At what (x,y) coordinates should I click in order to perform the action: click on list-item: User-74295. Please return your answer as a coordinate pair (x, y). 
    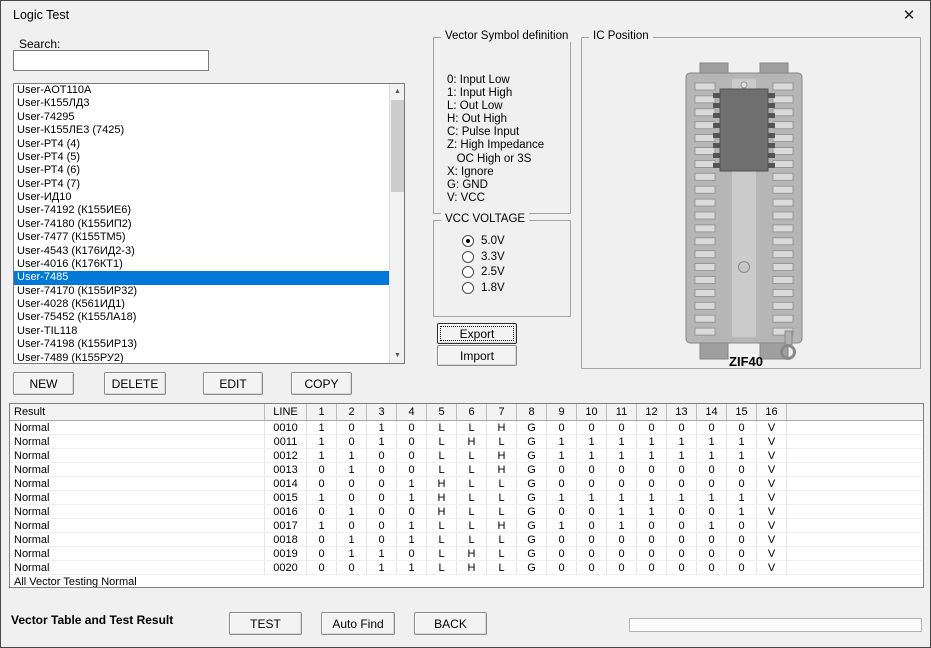
    Looking at the image, I should click on (201, 117).